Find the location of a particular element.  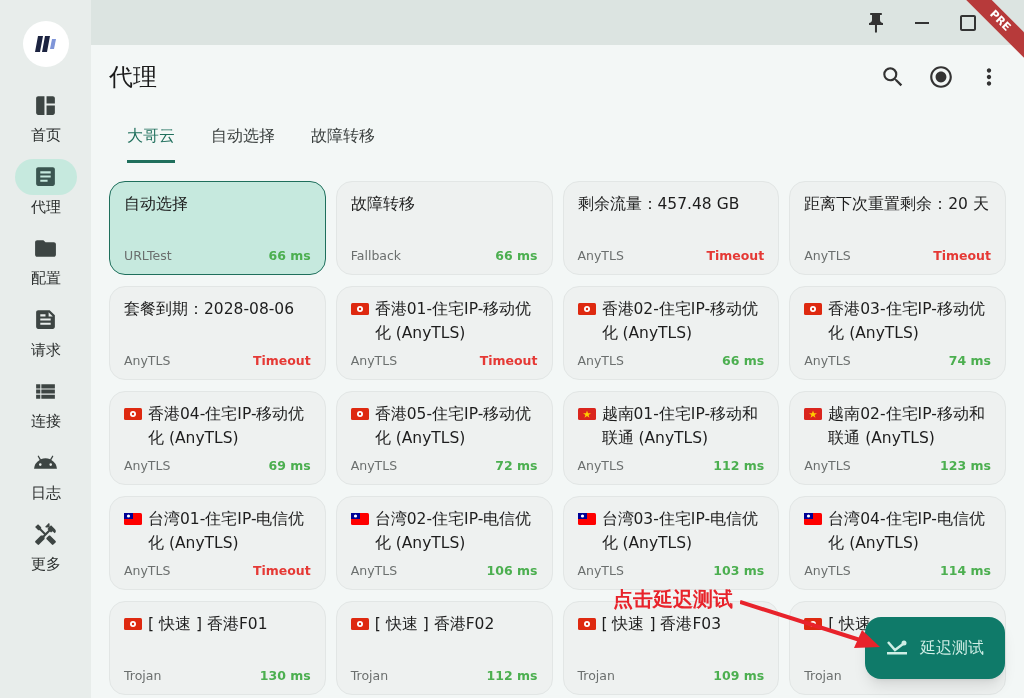

proxy-card: 越南01-住宅IP-移动和联通 (AnyTLS) AnyTLS 112 ms is located at coordinates (671, 438).